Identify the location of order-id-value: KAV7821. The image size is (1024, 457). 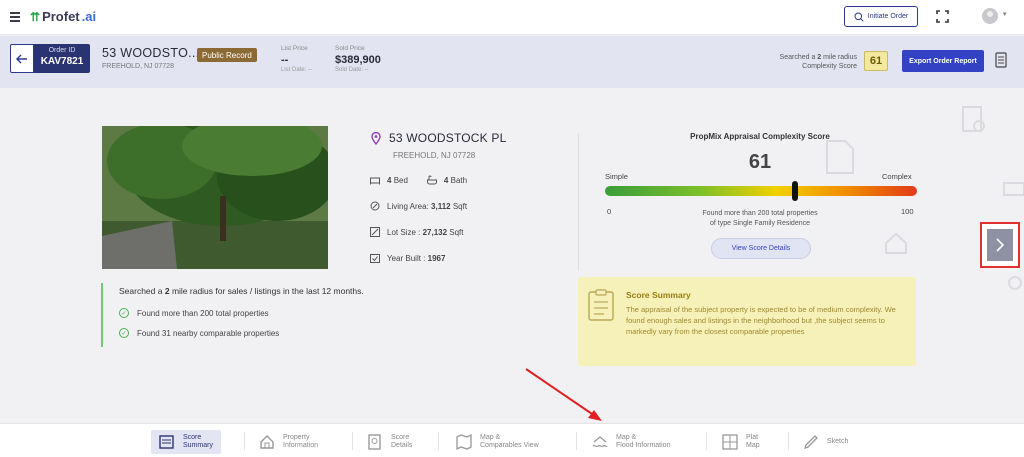
(62, 61).